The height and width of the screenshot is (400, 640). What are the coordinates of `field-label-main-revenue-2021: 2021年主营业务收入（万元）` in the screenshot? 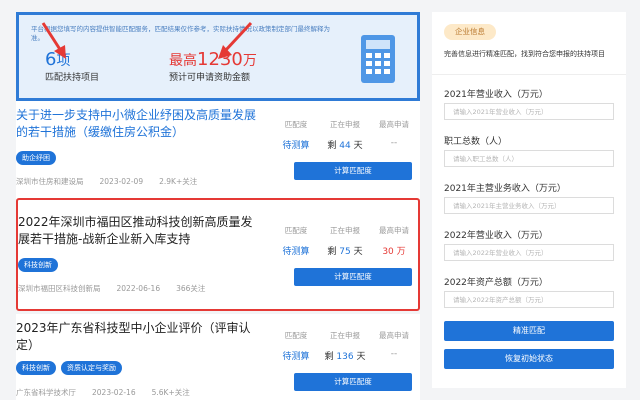 It's located at (505, 189).